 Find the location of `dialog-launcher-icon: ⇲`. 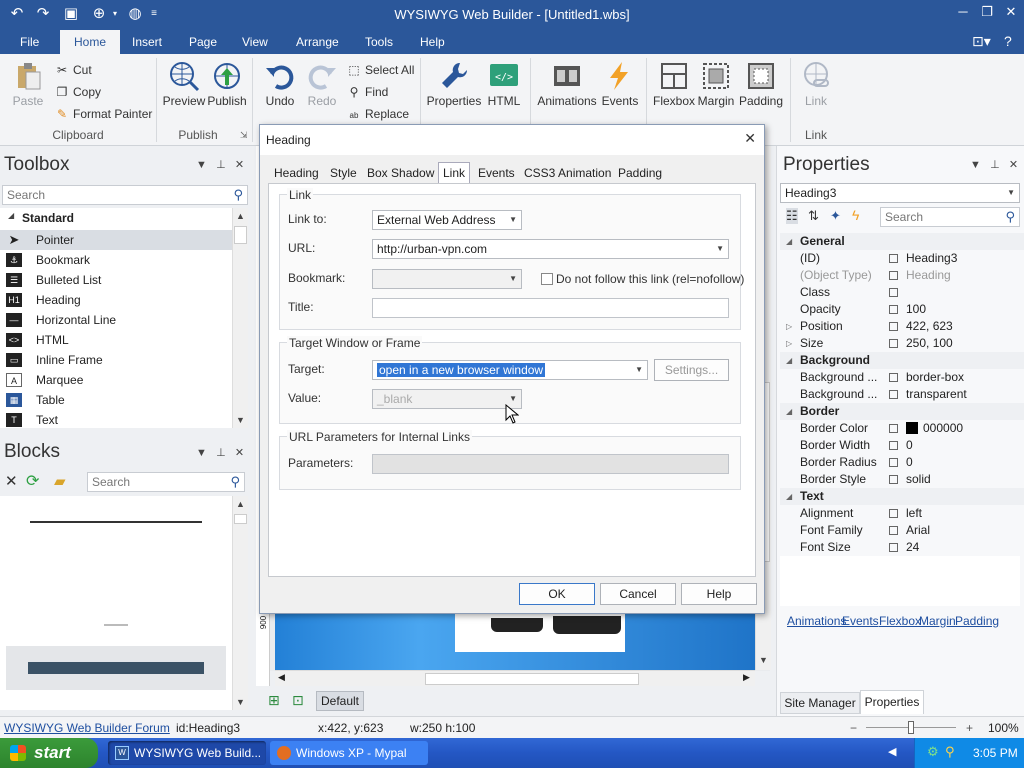

dialog-launcher-icon: ⇲ is located at coordinates (244, 135).